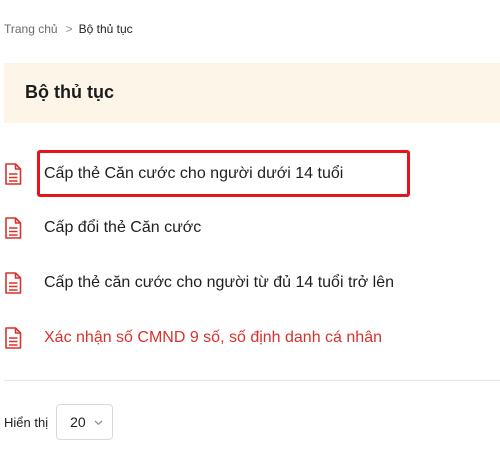  I want to click on breadcrumb-home-link: Trang chủ, so click(31, 29).